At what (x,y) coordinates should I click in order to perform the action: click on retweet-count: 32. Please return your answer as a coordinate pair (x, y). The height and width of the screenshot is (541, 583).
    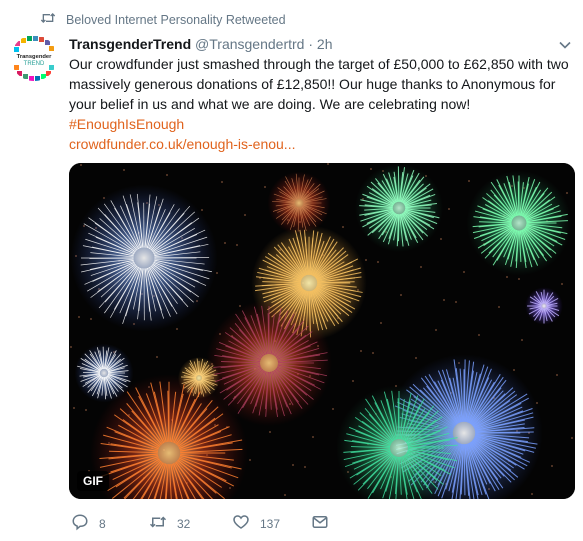
    Looking at the image, I should click on (184, 523).